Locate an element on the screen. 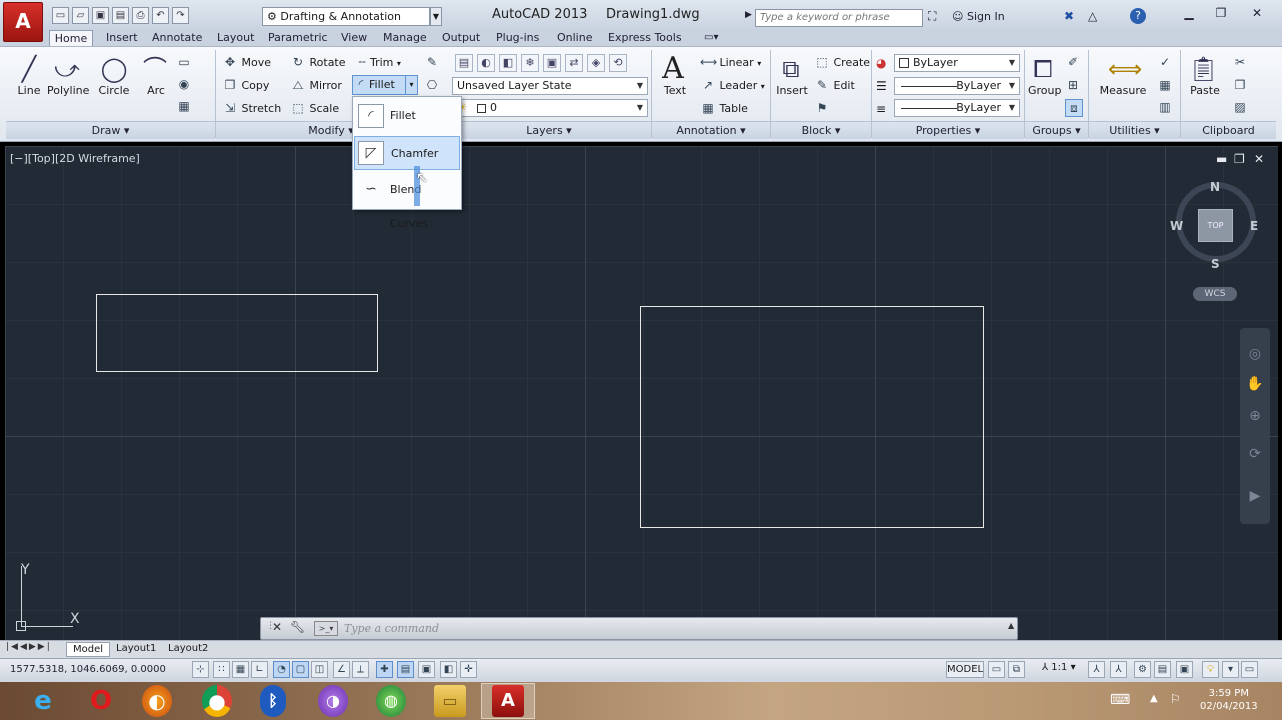  search-input: Type a keyword or phrase is located at coordinates (839, 18).